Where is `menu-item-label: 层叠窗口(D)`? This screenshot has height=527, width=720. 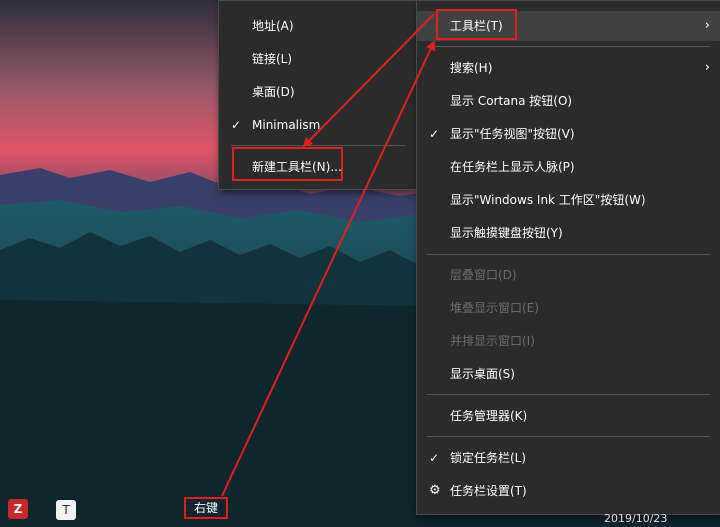 menu-item-label: 层叠窗口(D) is located at coordinates (483, 275).